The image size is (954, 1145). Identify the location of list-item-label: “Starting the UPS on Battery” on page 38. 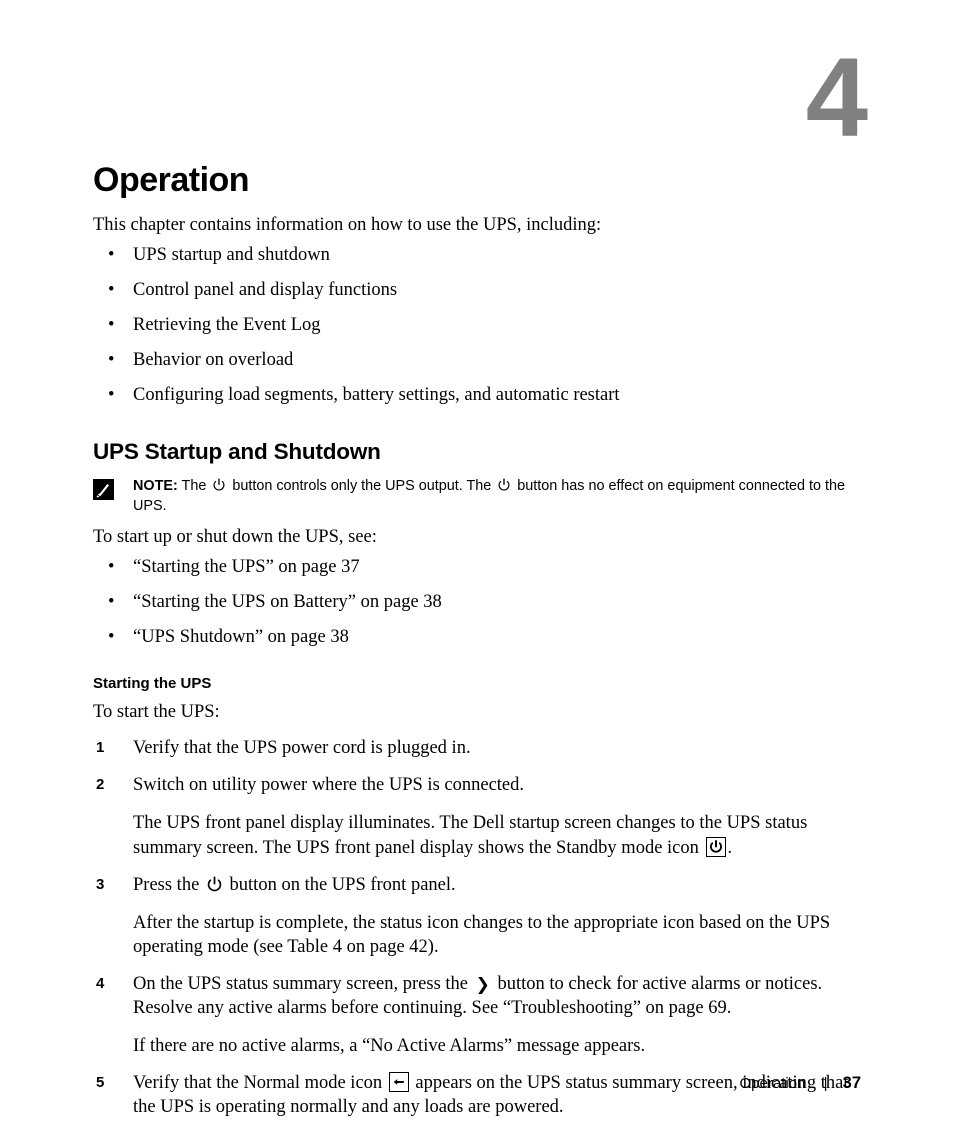
(287, 601).